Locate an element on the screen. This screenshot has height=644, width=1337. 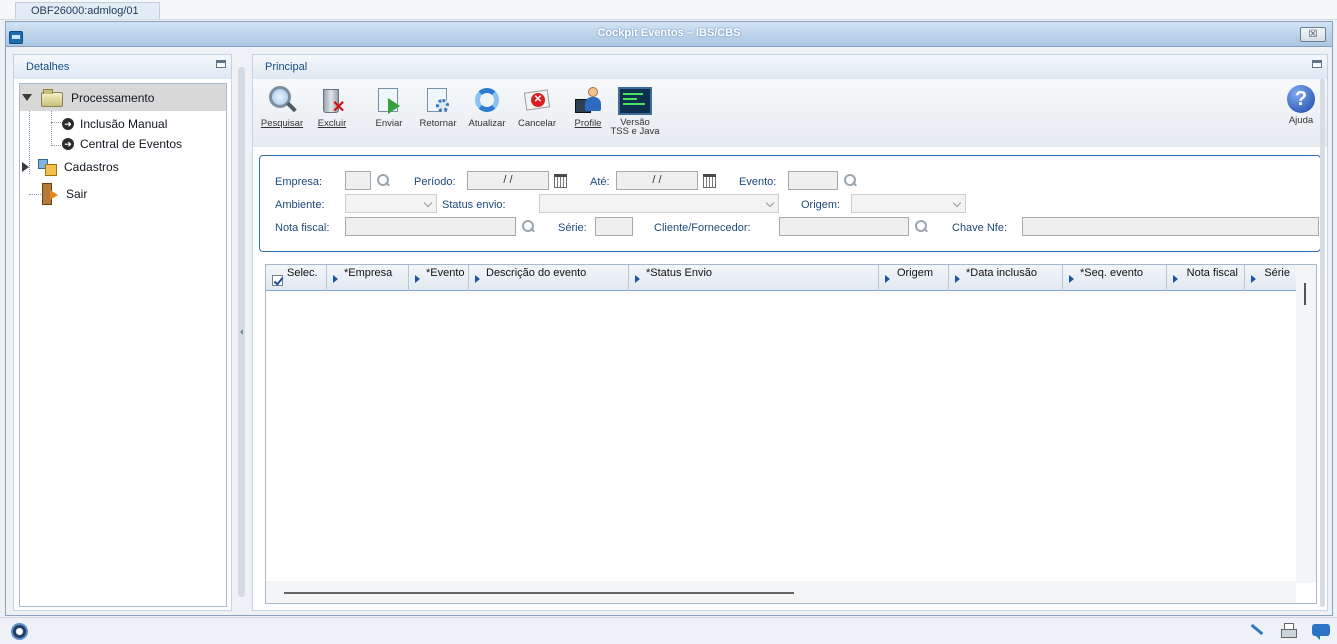
column-label: *Empresa is located at coordinates (368, 273).